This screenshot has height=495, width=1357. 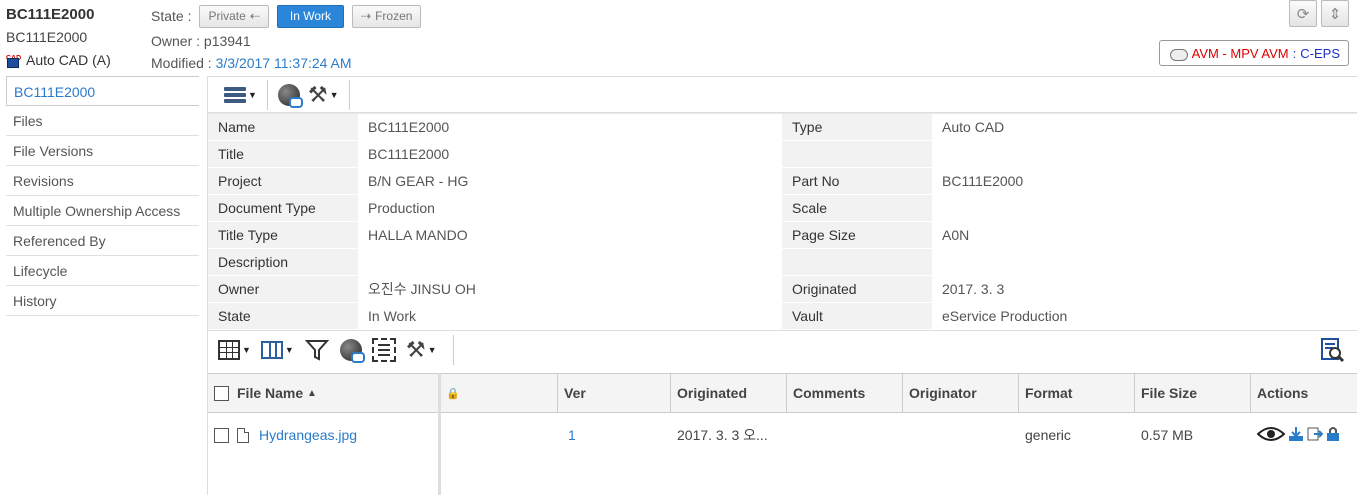 What do you see at coordinates (1335, 13) in the screenshot?
I see `collapse-icon: ⇕` at bounding box center [1335, 13].